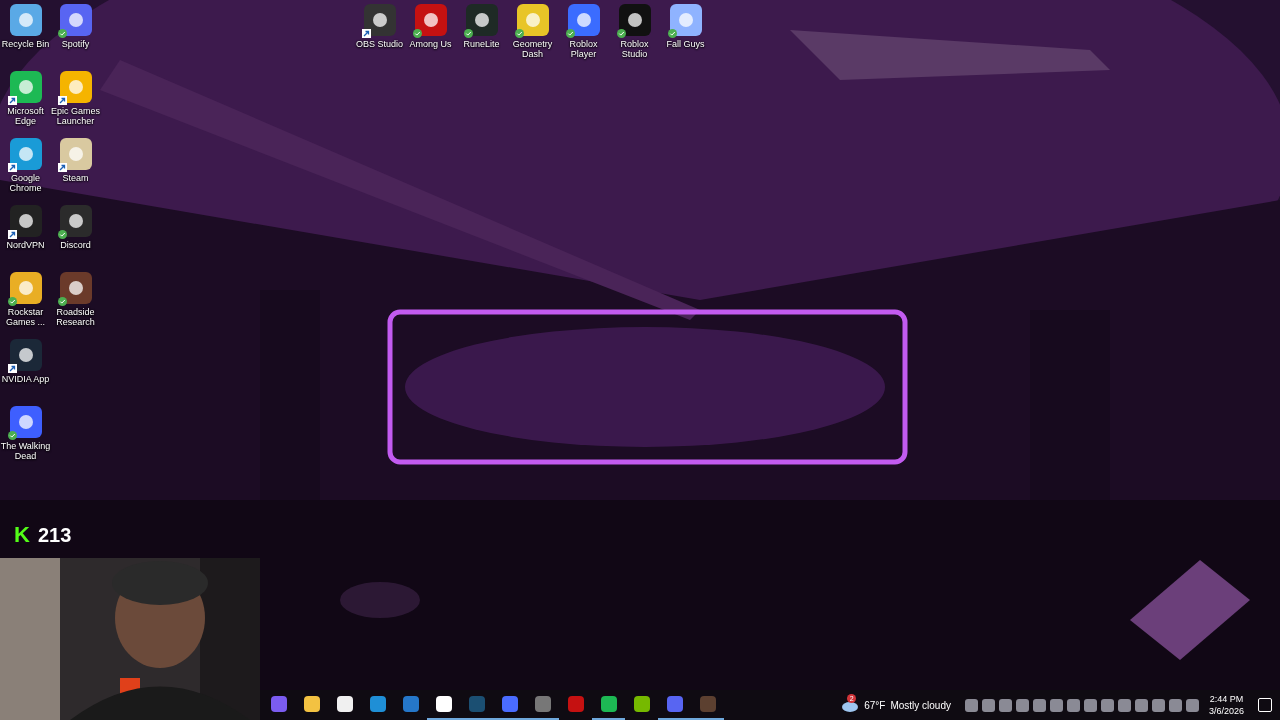 Image resolution: width=1280 pixels, height=720 pixels. I want to click on temperature: 67°F, so click(875, 705).